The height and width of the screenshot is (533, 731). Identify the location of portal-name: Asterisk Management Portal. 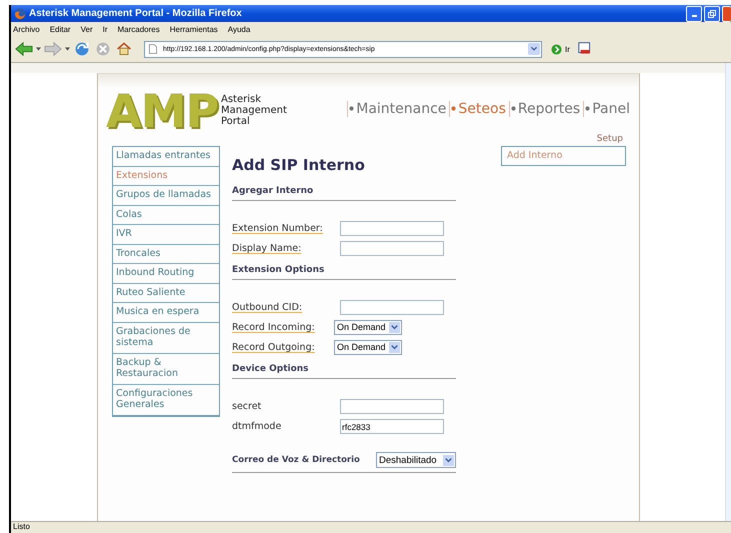
(254, 110).